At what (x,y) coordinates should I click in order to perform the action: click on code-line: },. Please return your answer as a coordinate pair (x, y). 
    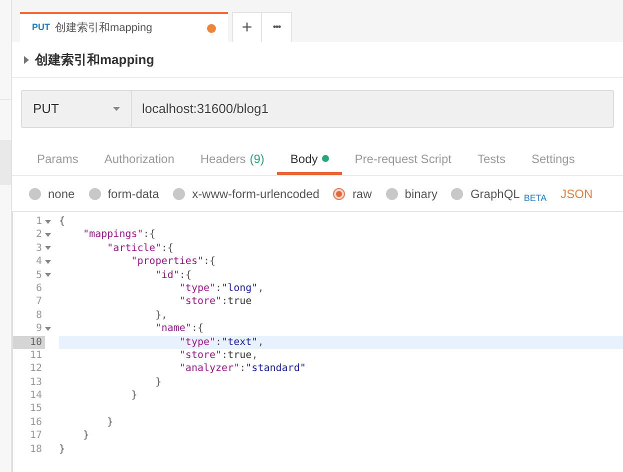
    Looking at the image, I should click on (161, 315).